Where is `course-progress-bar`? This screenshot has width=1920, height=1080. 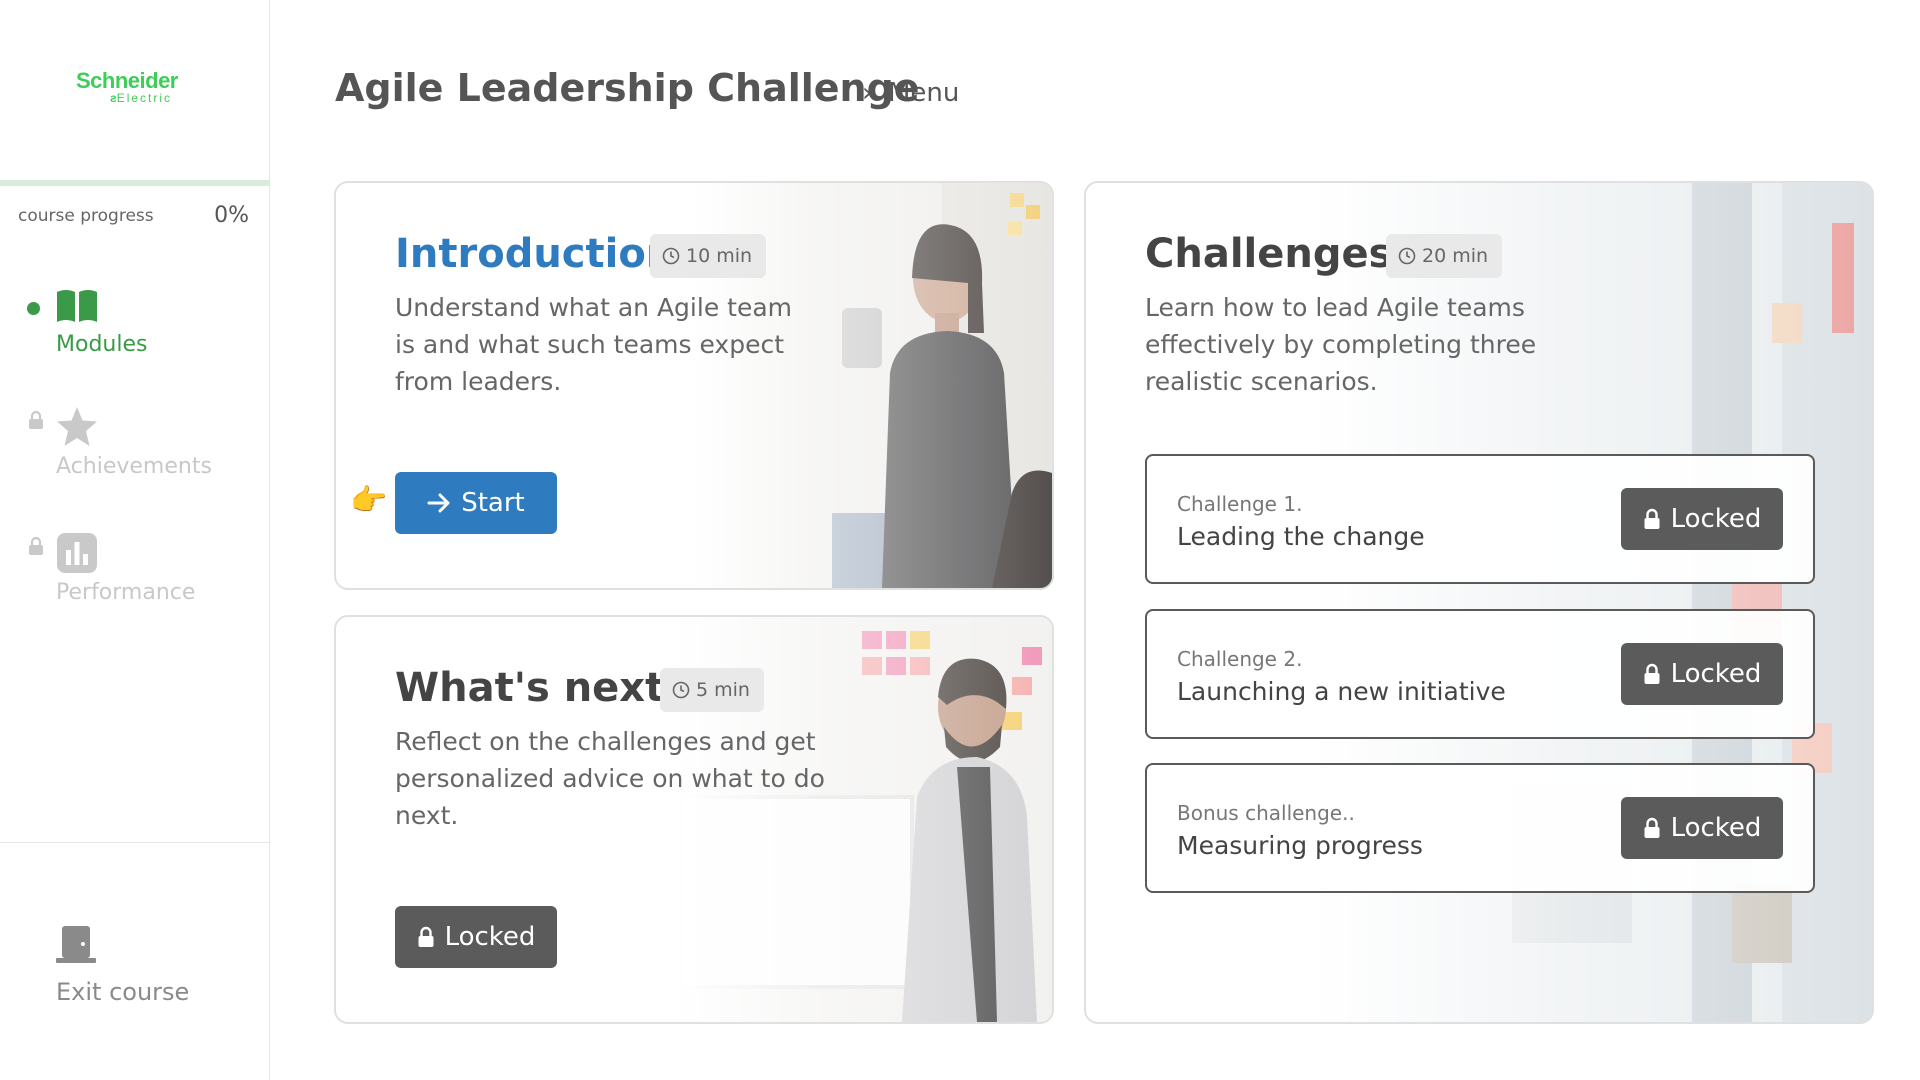 course-progress-bar is located at coordinates (134, 183).